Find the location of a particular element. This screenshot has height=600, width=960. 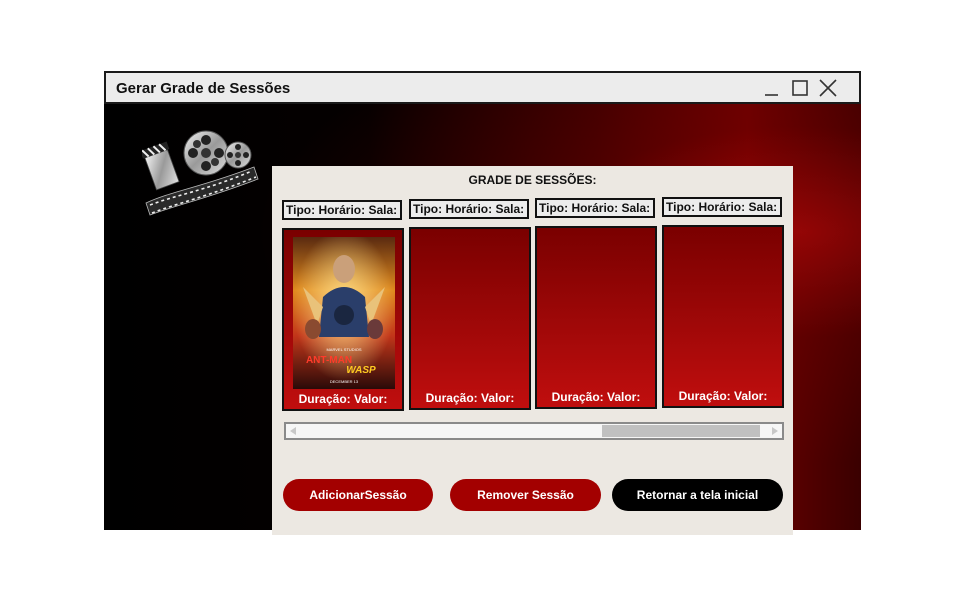

remove-session-button: Remover Sessão is located at coordinates (525, 495).